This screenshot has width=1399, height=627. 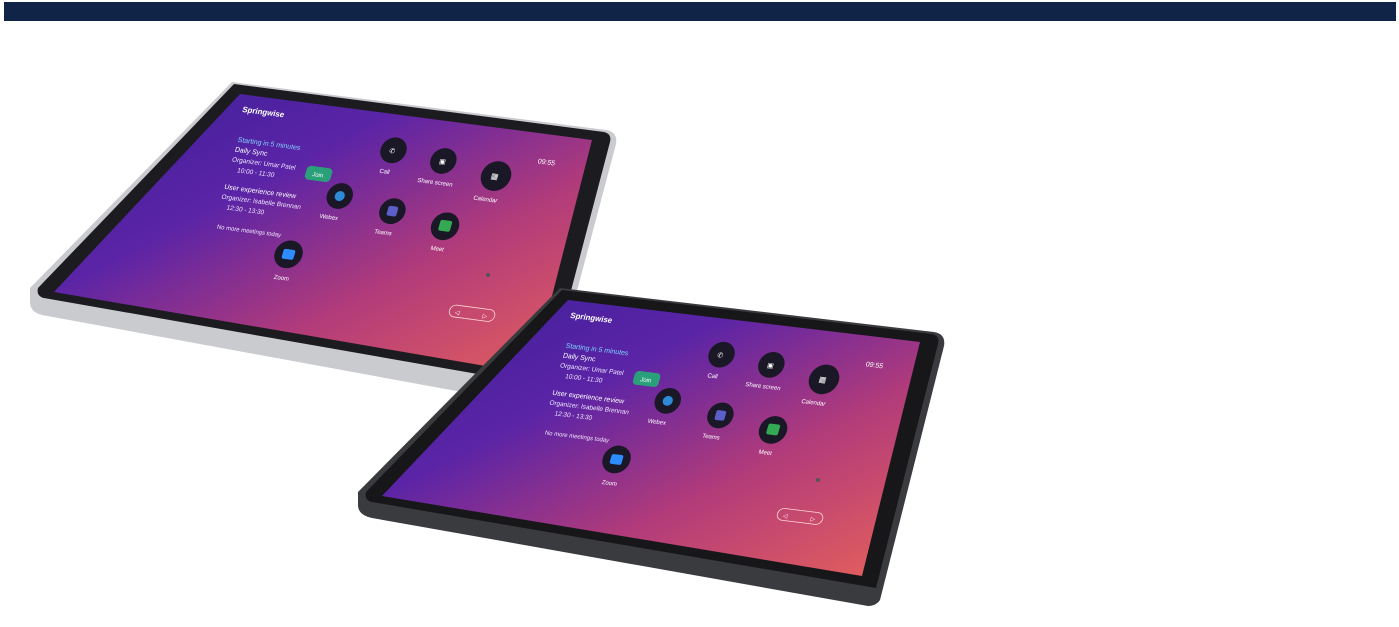 What do you see at coordinates (488, 275) in the screenshot?
I see `port-light` at bounding box center [488, 275].